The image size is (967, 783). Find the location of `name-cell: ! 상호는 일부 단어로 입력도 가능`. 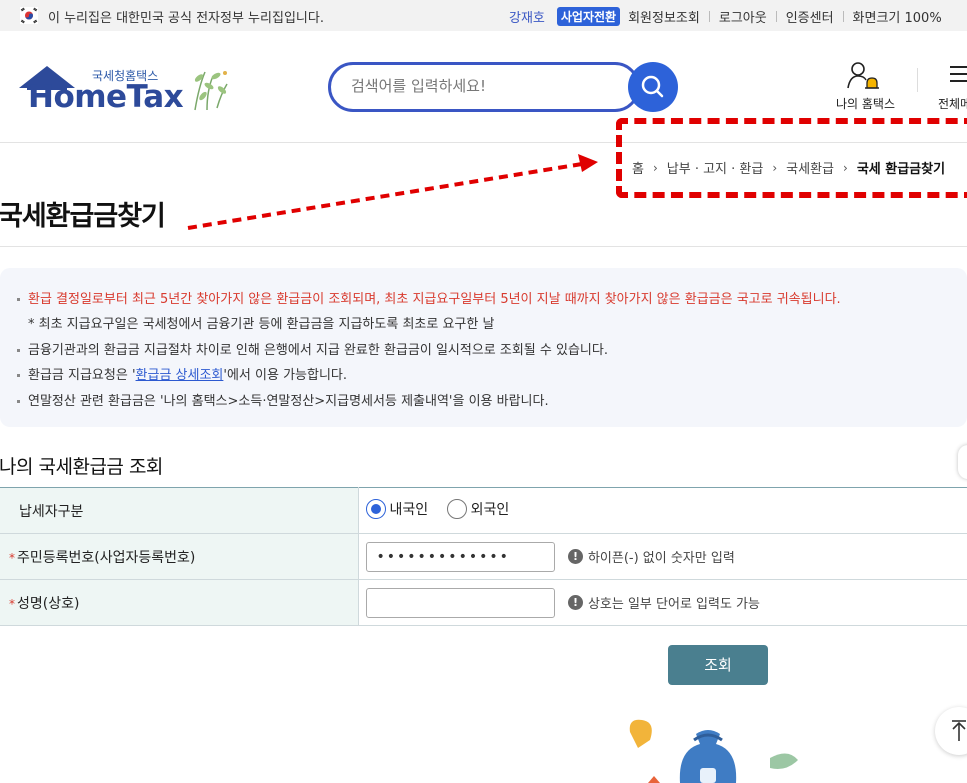

name-cell: ! 상호는 일부 단어로 입력도 가능 is located at coordinates (662, 602).